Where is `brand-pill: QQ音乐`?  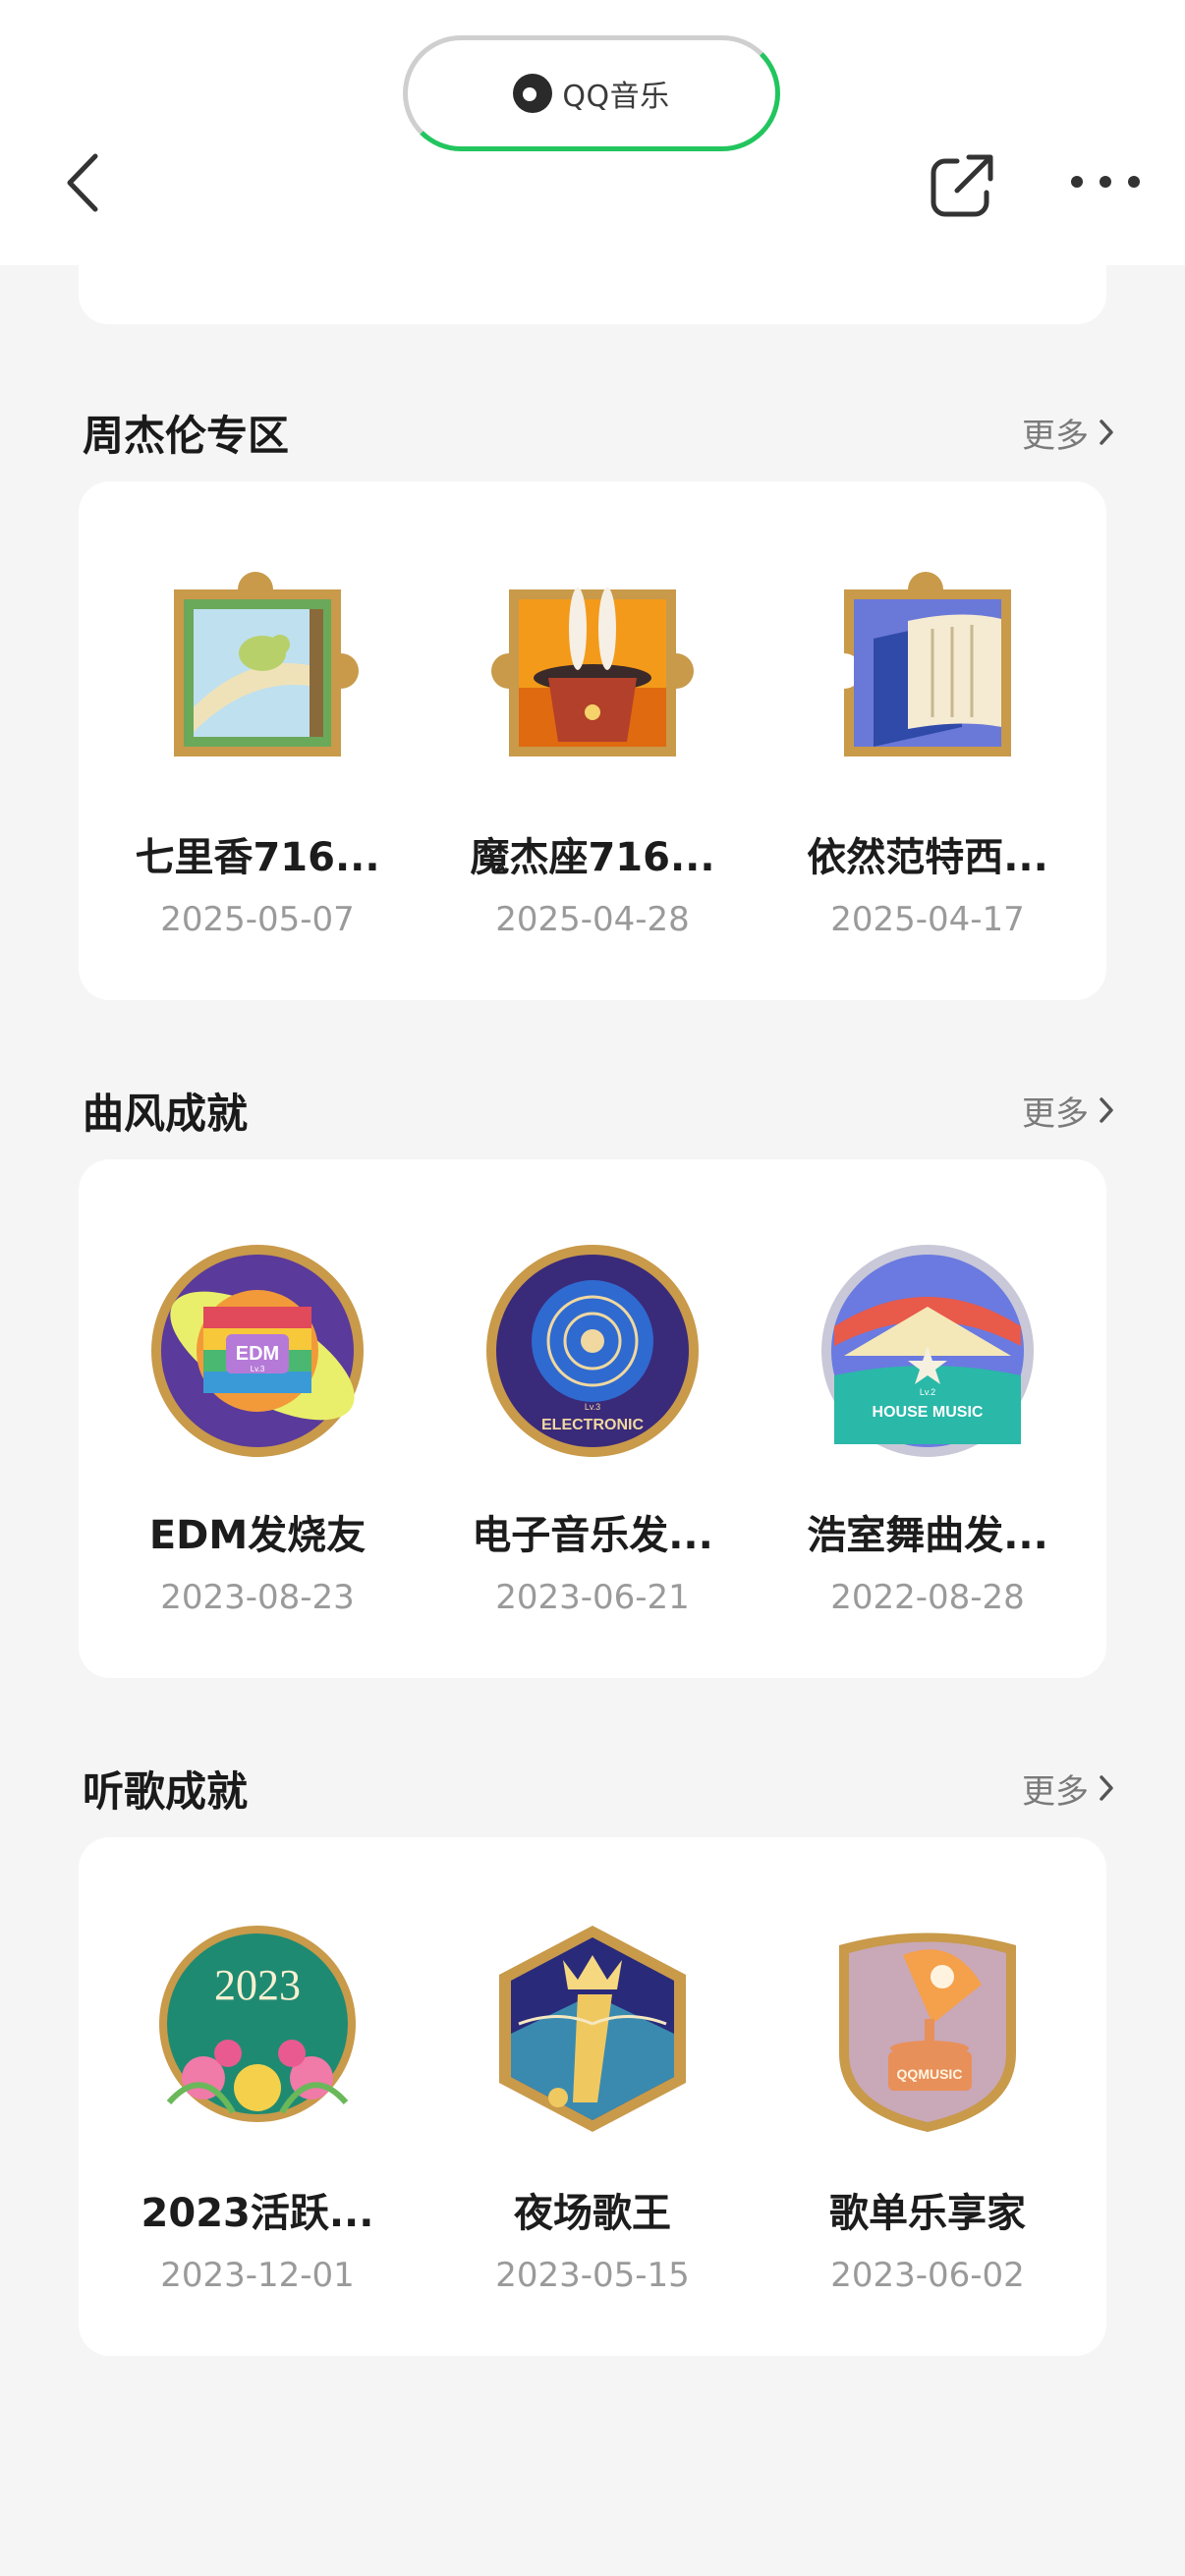
brand-pill: QQ音乐 is located at coordinates (592, 93).